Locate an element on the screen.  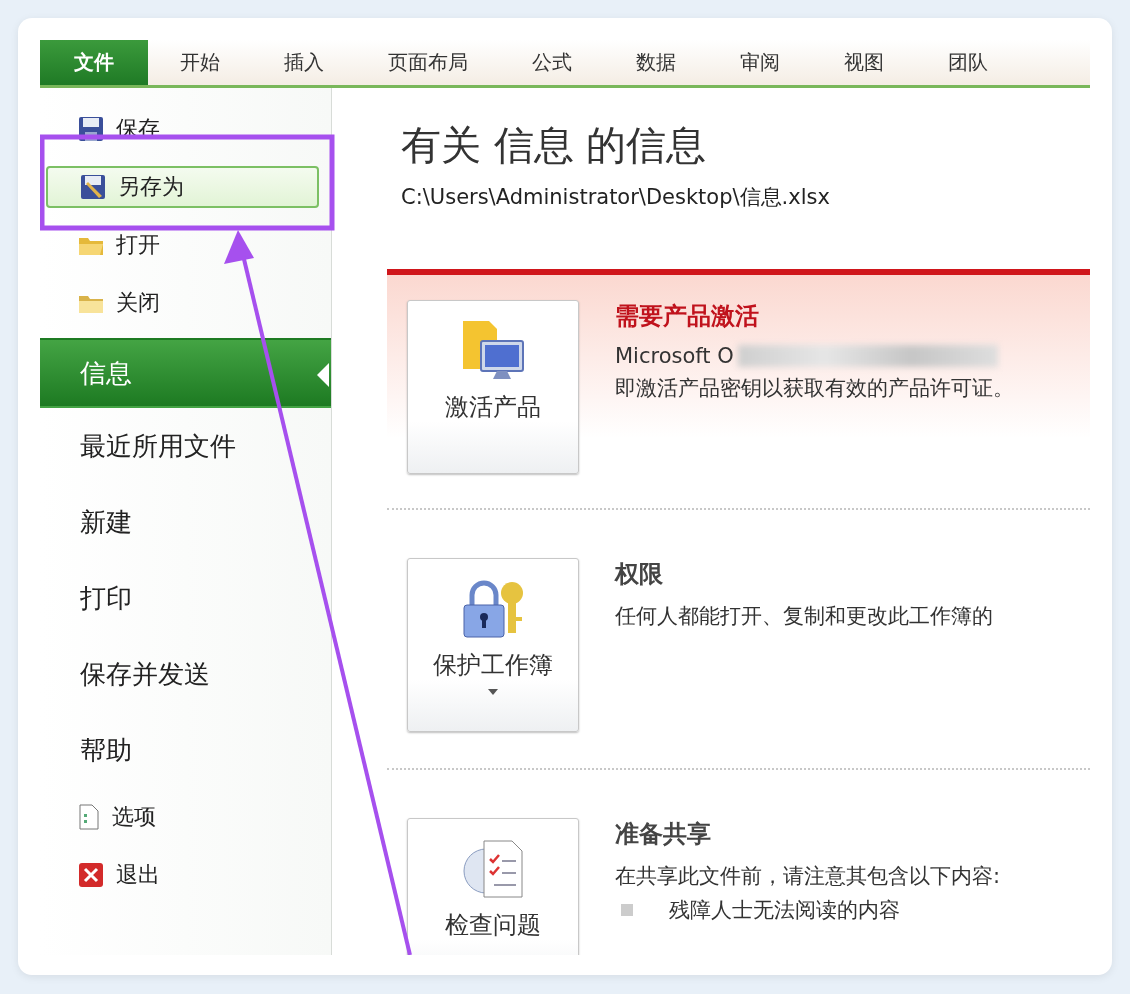
action-button: 激活产品 is located at coordinates (493, 387).